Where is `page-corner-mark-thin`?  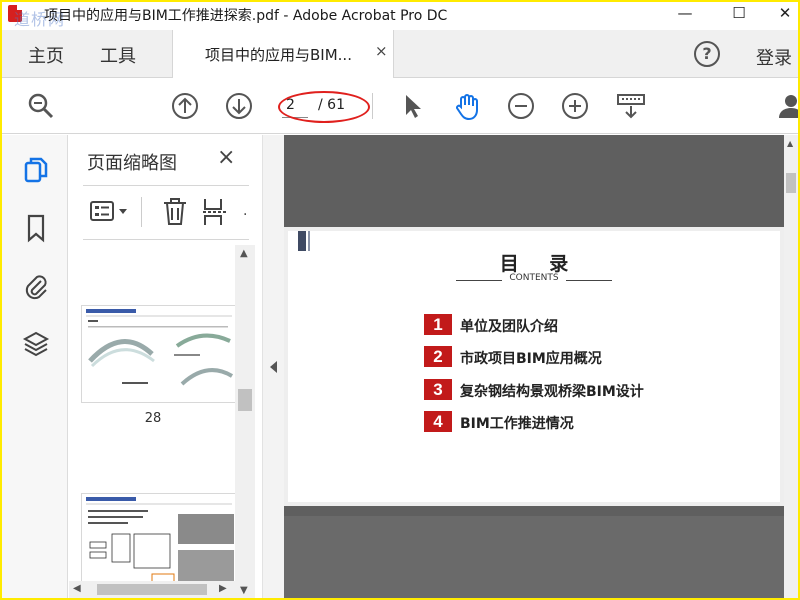
page-corner-mark-thin is located at coordinates (309, 241).